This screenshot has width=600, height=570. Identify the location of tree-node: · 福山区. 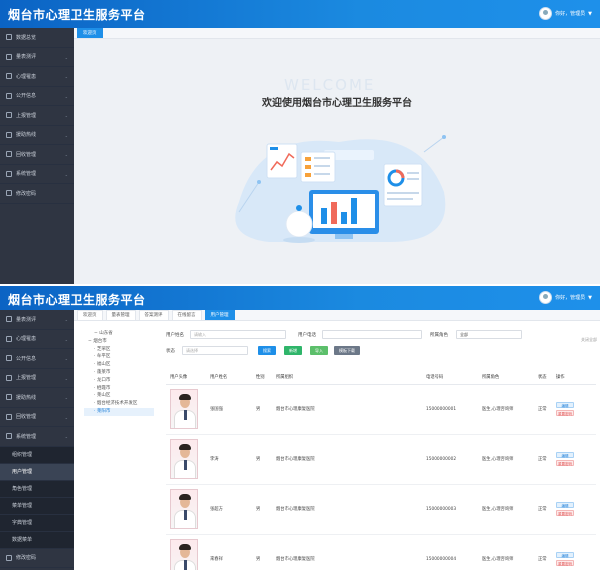
(119, 365).